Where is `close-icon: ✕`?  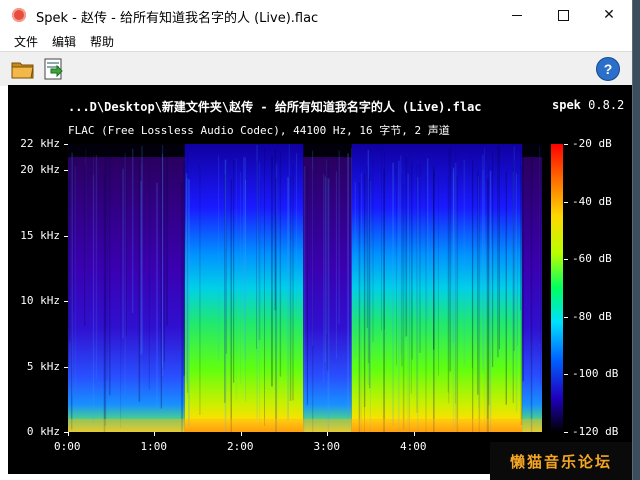
close-icon: ✕ is located at coordinates (609, 15).